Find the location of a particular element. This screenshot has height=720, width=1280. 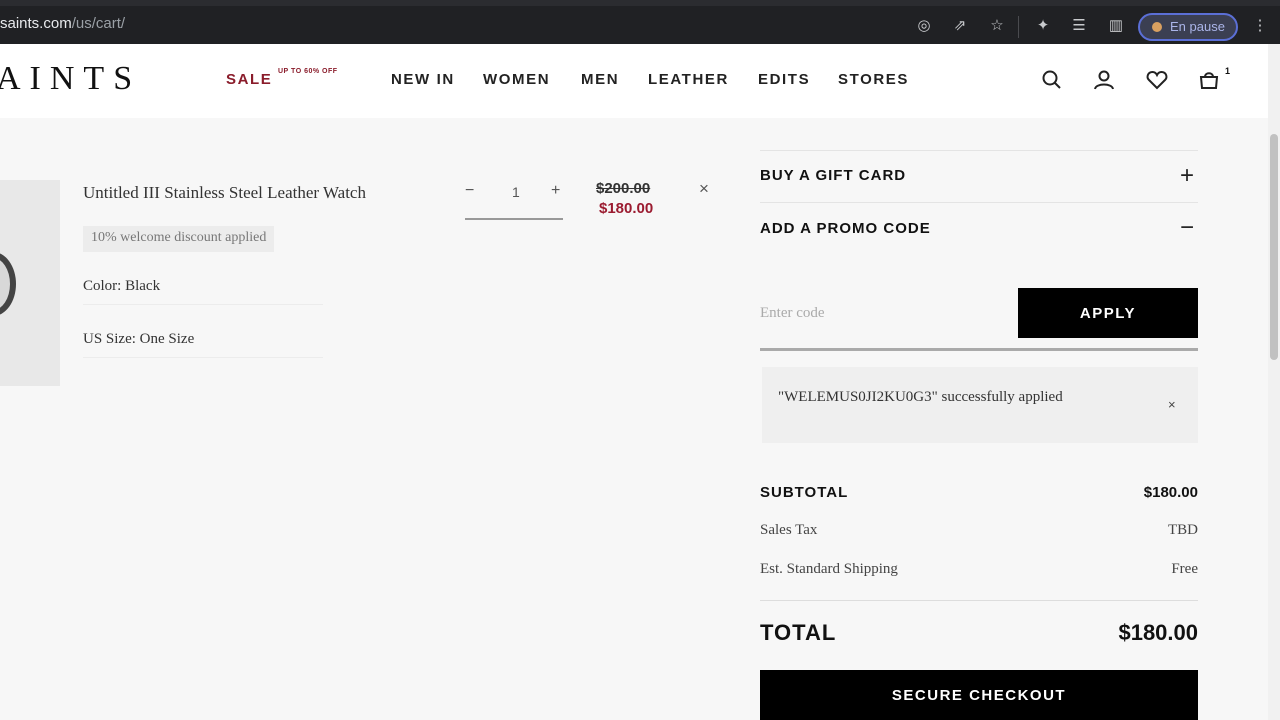

share-icon: ⇗ is located at coordinates (960, 26).